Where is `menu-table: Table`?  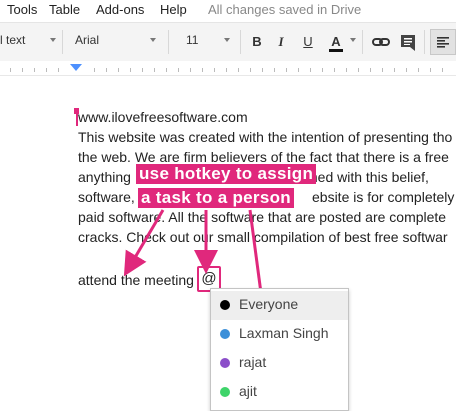 menu-table: Table is located at coordinates (64, 9).